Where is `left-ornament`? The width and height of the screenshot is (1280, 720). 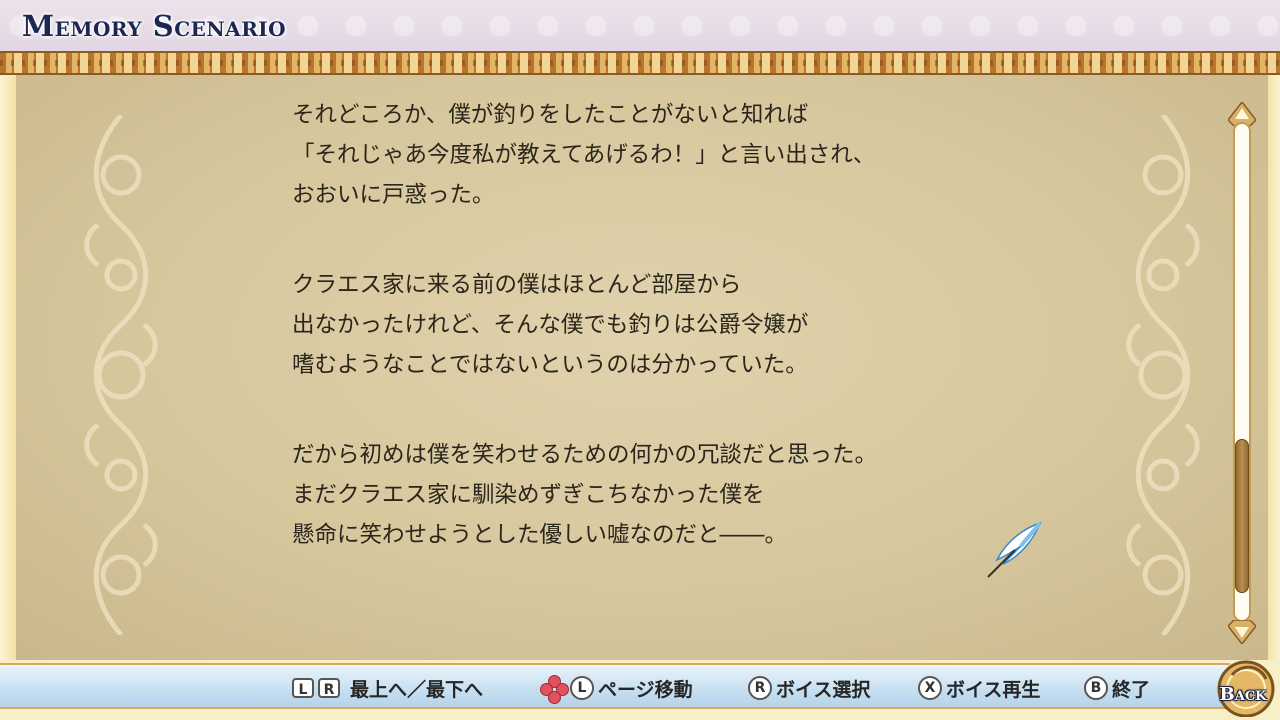
left-ornament is located at coordinates (121, 375).